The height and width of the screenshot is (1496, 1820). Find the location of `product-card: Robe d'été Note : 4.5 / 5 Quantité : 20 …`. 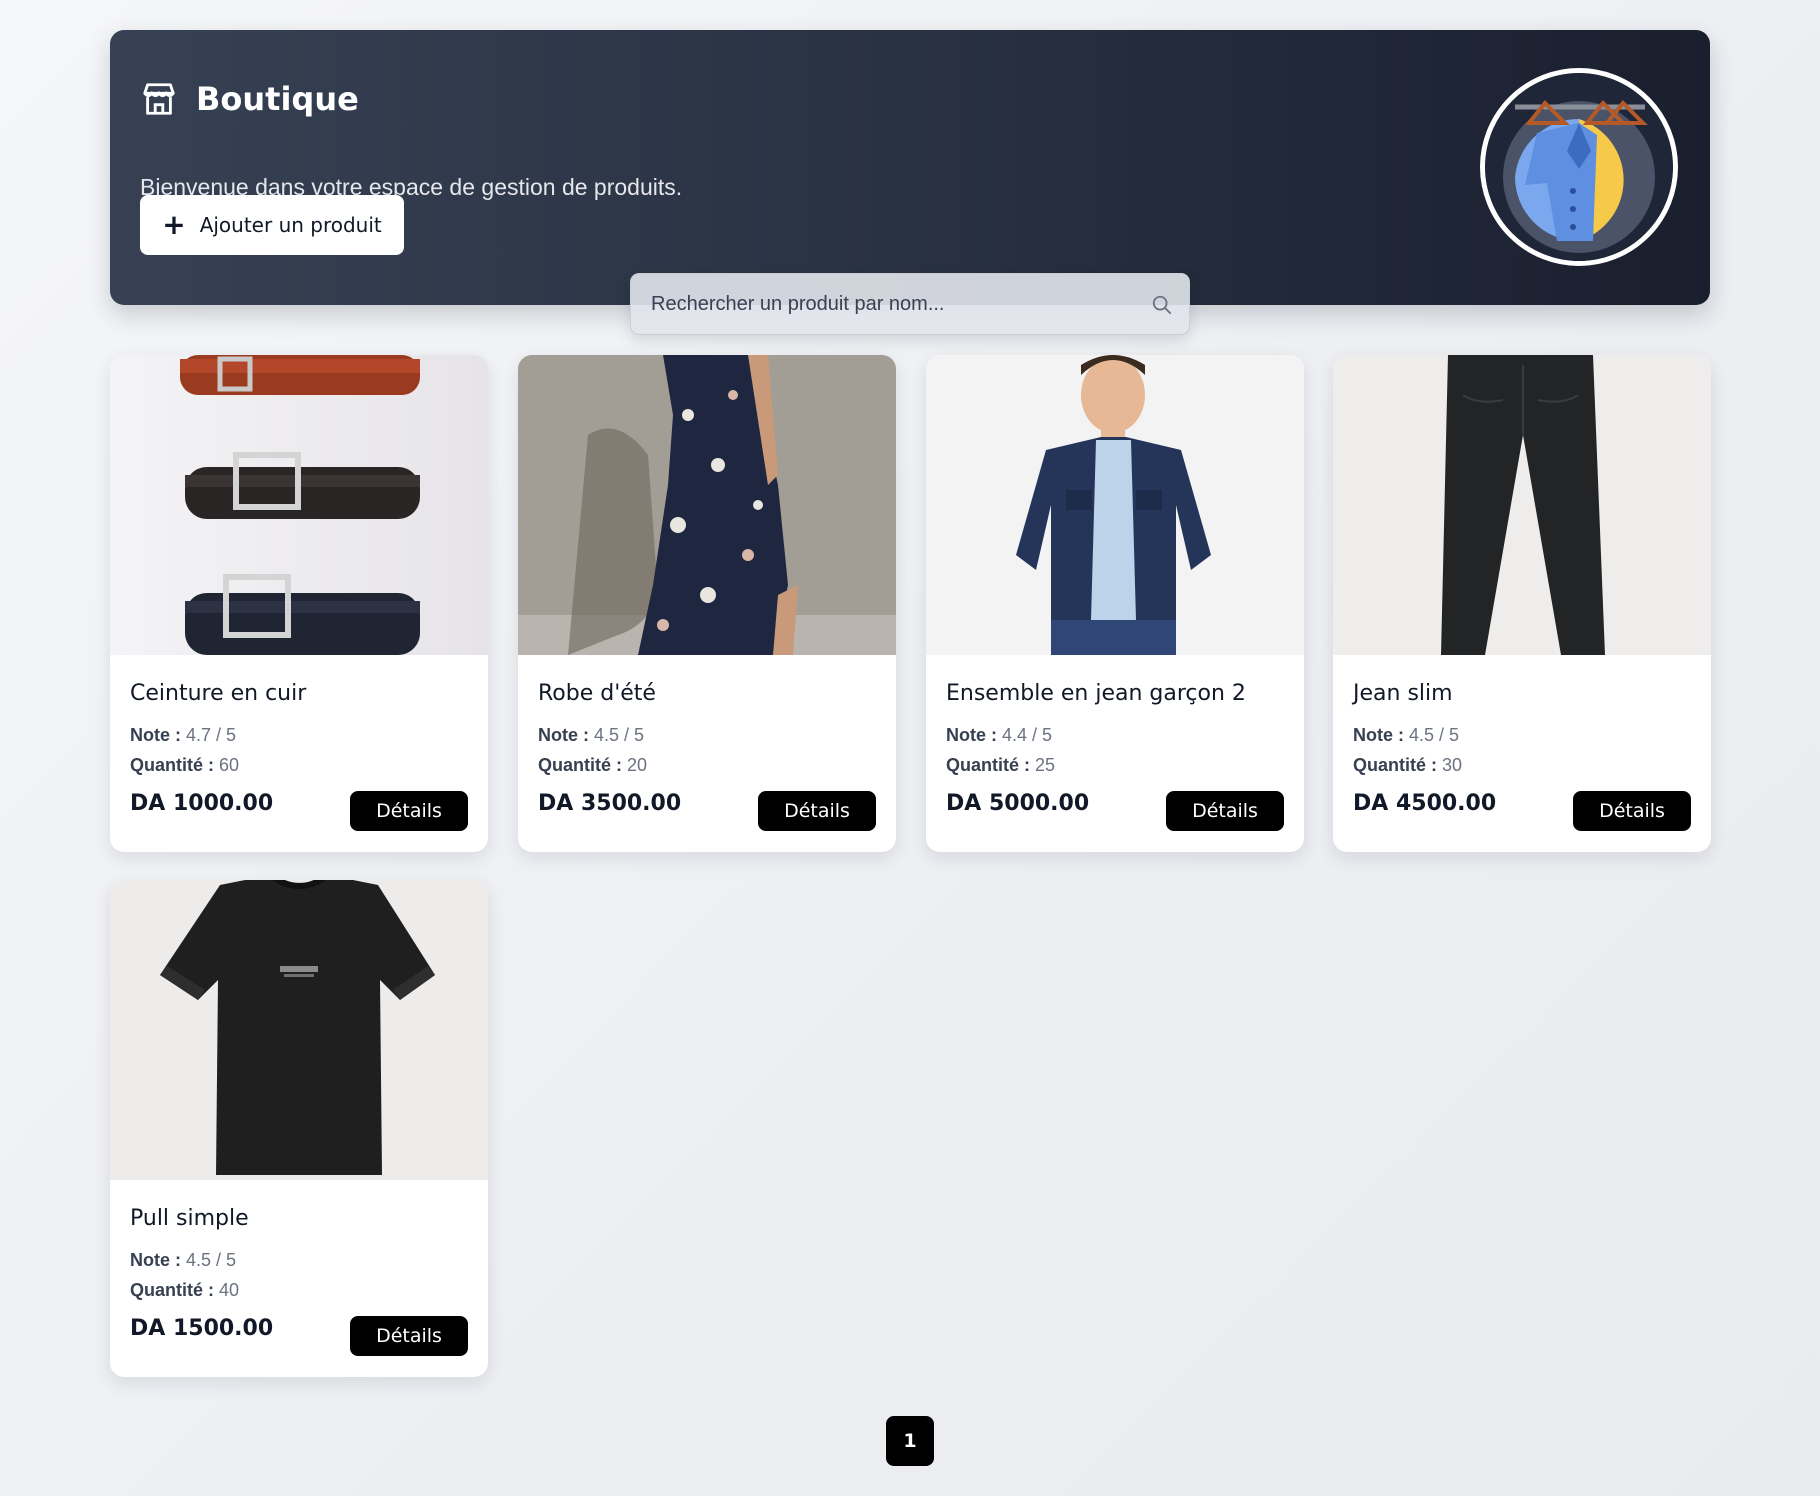

product-card: Robe d'été Note : 4.5 / 5 Quantité : 20 … is located at coordinates (707, 603).